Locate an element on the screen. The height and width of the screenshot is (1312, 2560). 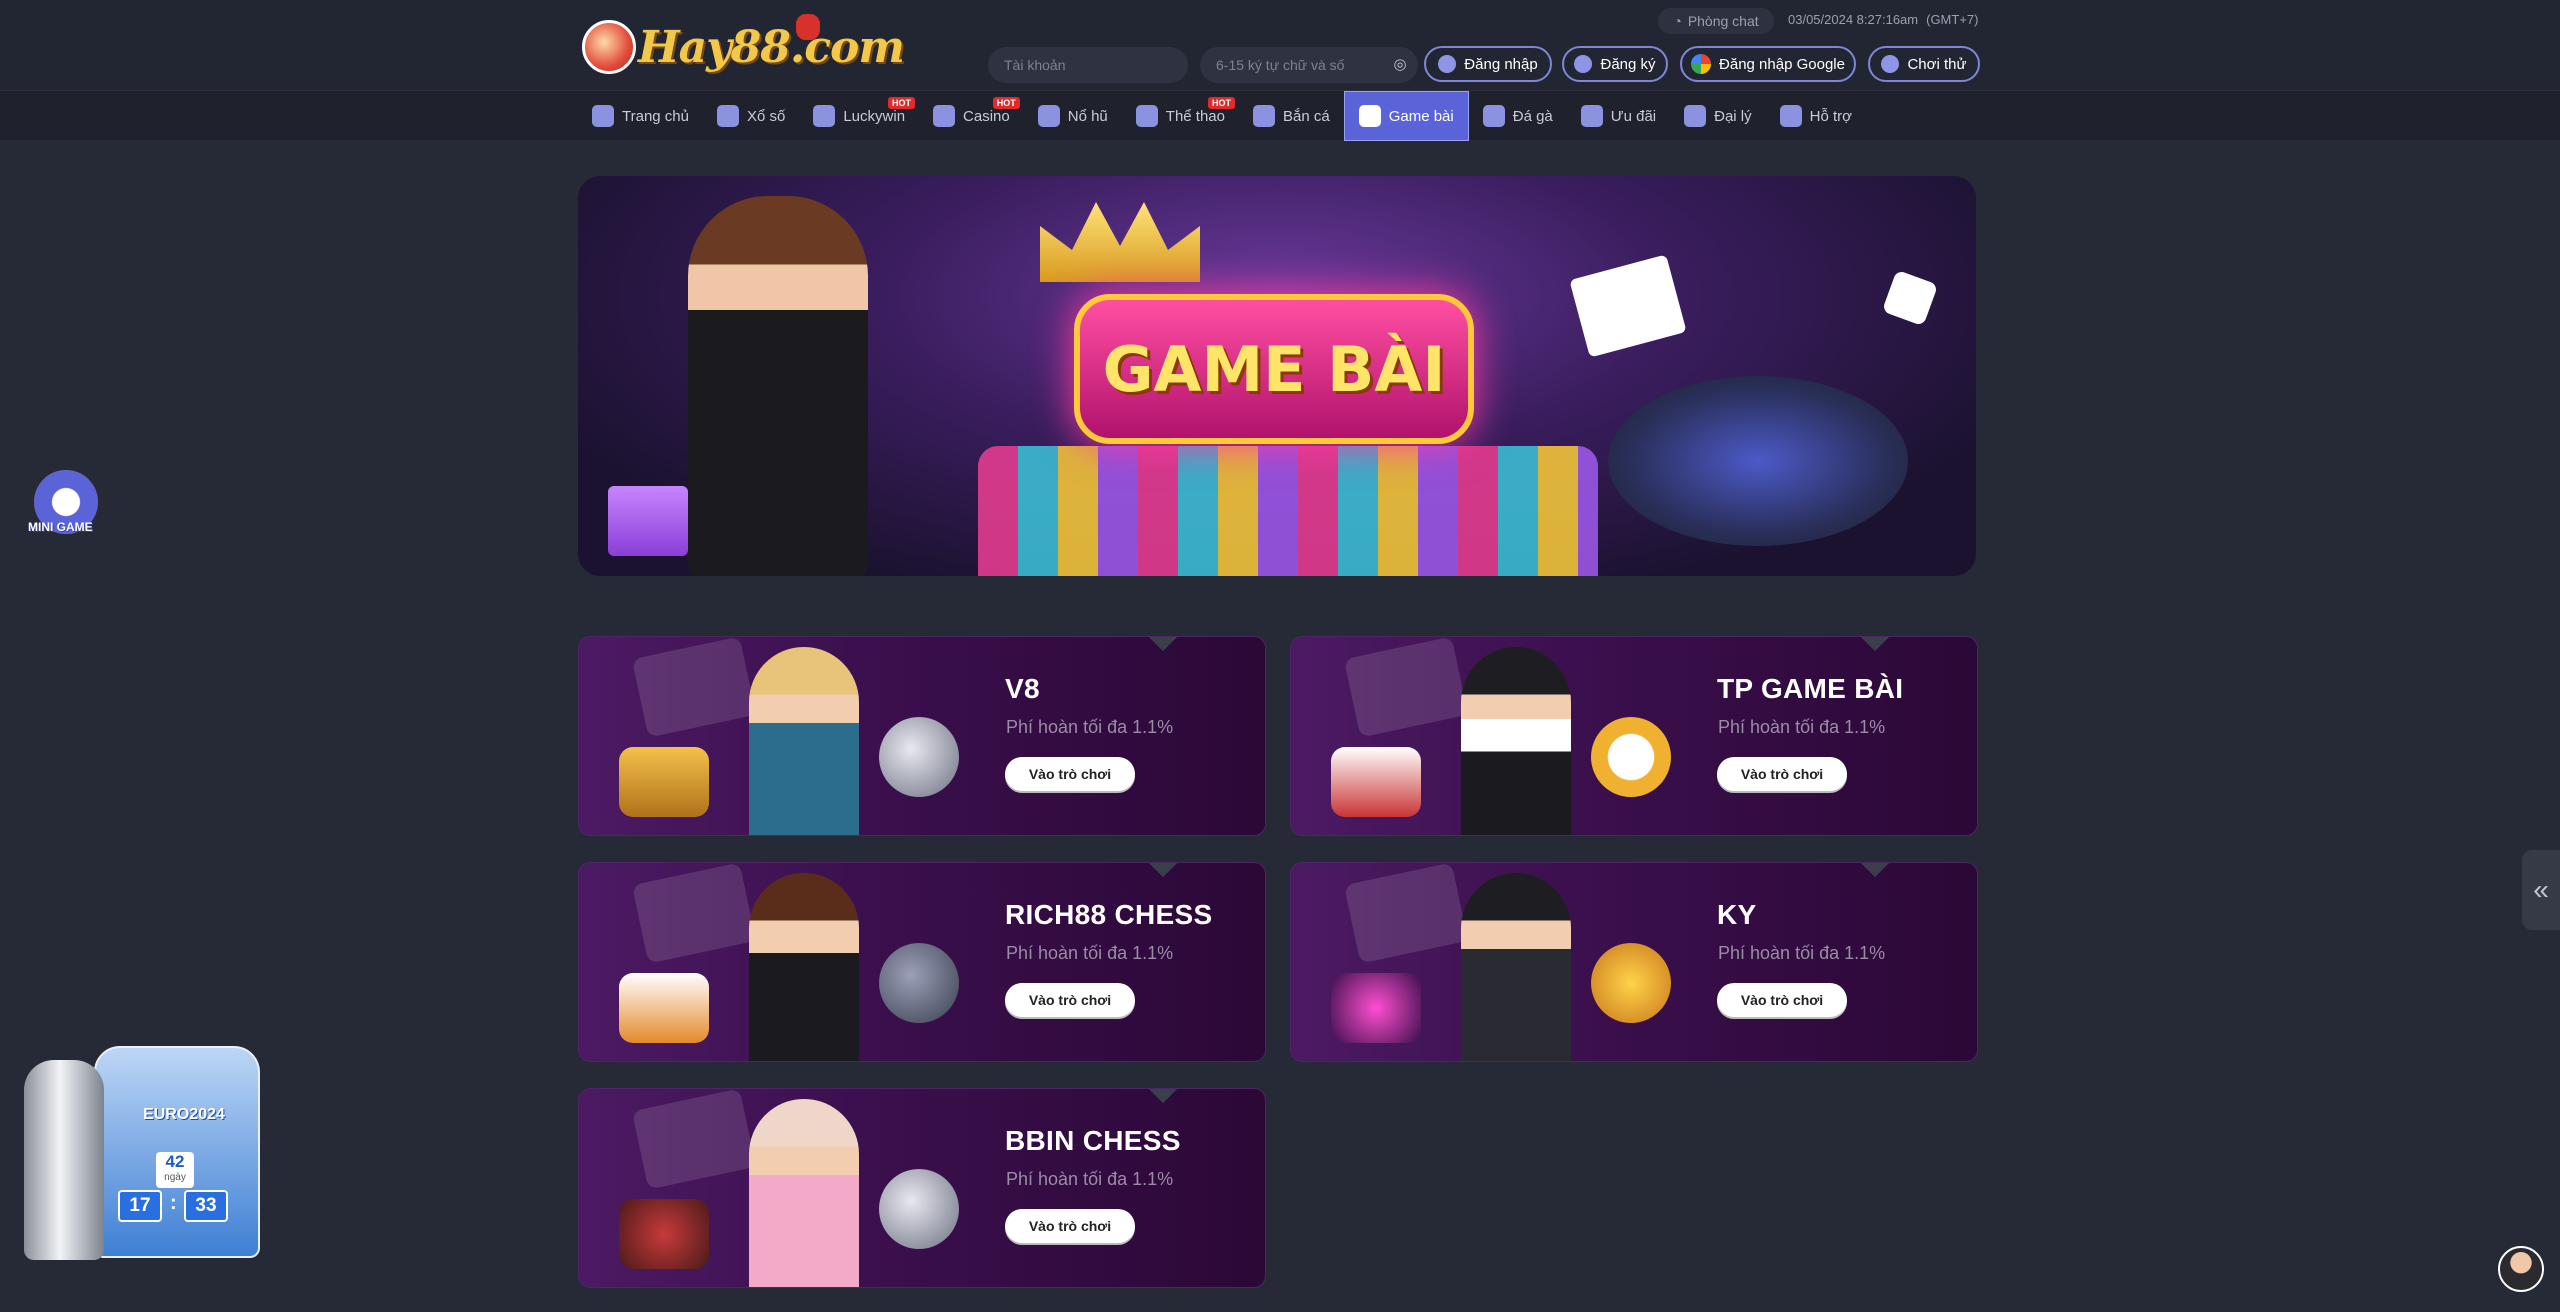
nav-item-fishing: Bắn cá is located at coordinates (1291, 116).